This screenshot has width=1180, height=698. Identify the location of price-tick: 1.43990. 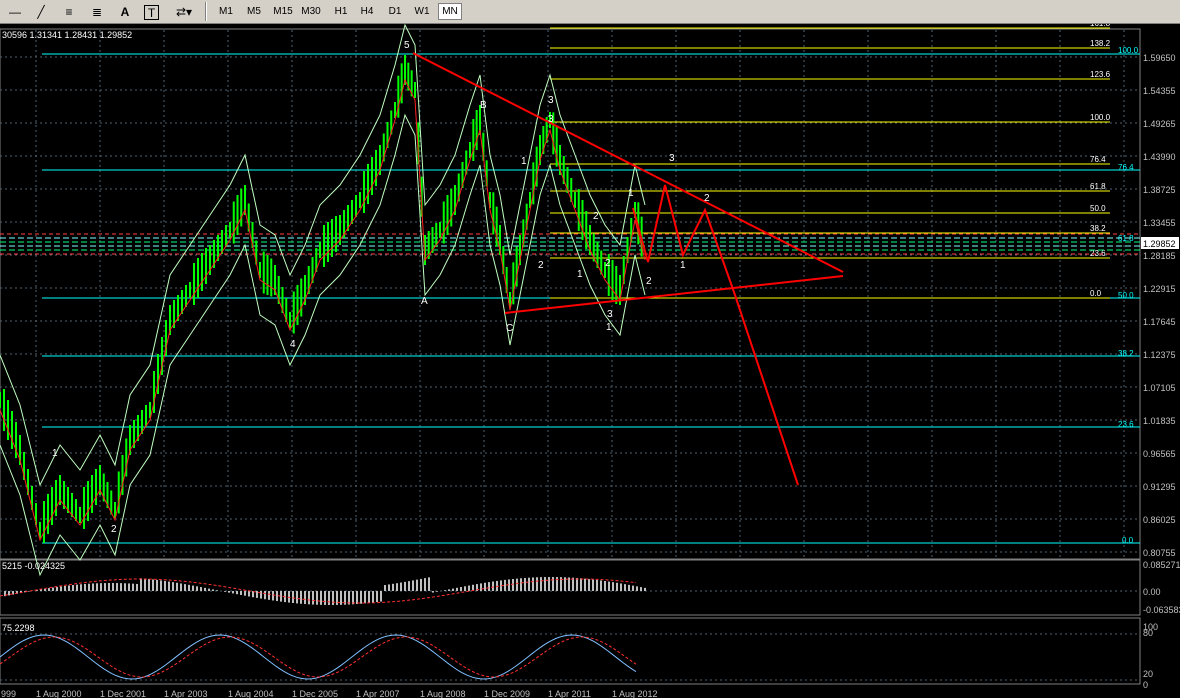
(1159, 157).